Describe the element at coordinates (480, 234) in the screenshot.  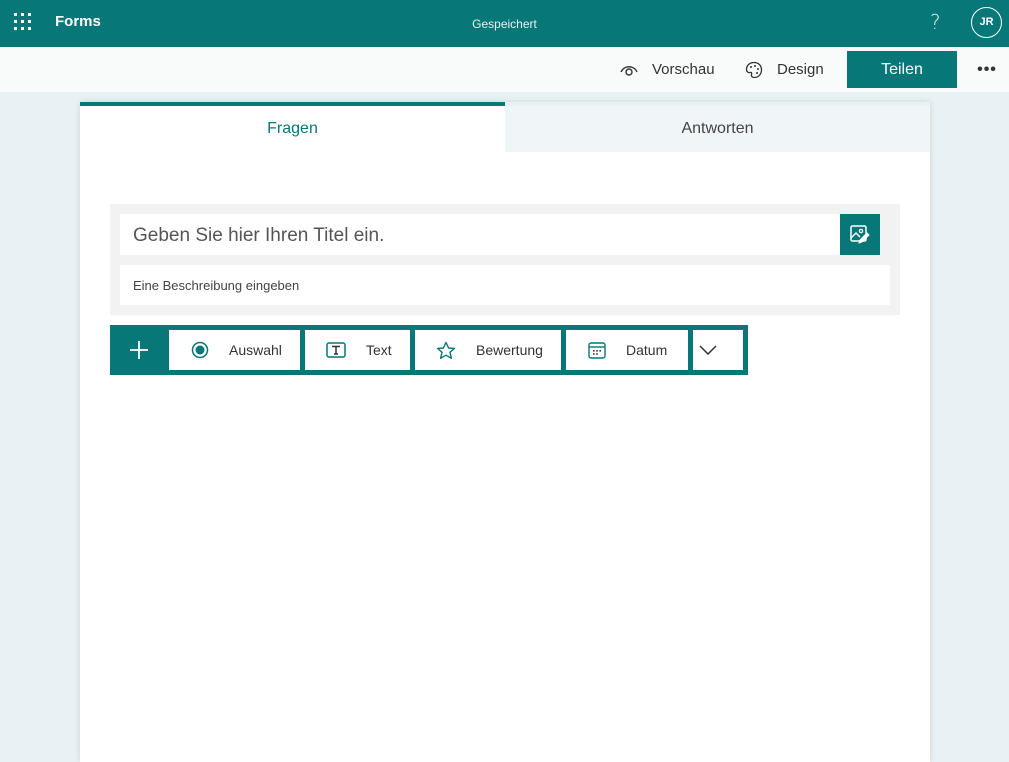
I see `form-title-input: Geben Sie hier Ihren Titel ein.` at that location.